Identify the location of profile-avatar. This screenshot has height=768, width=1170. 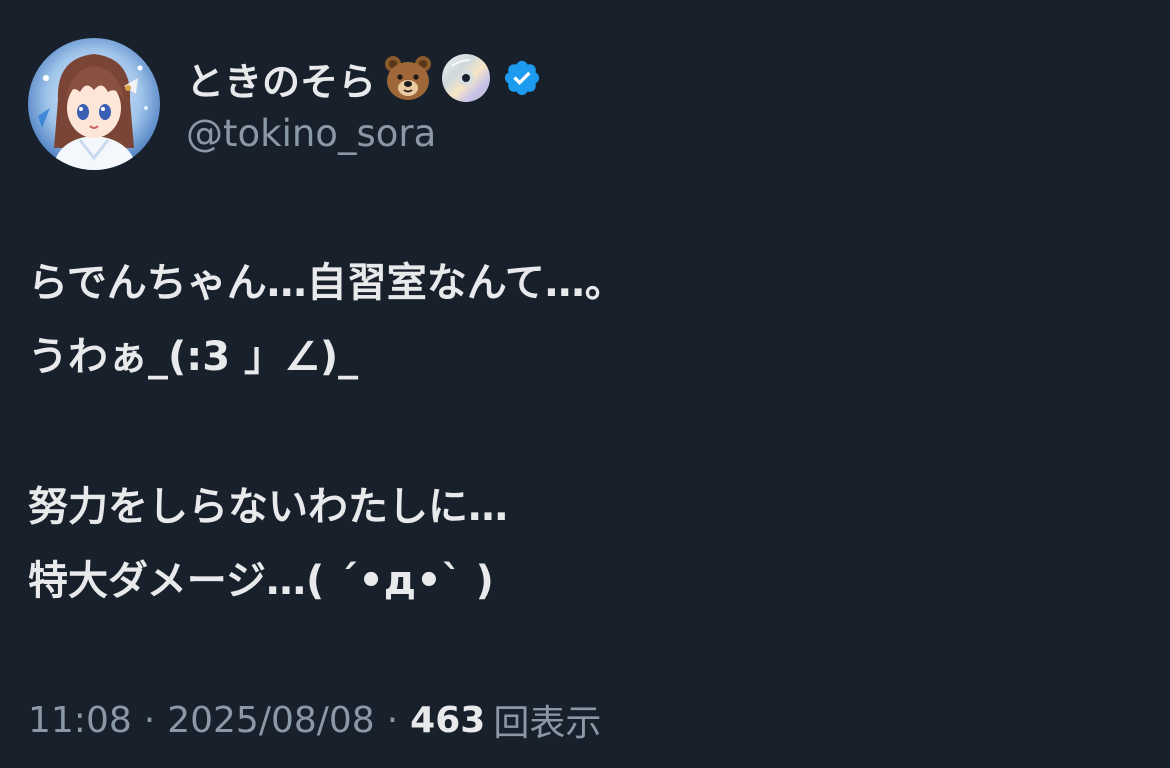
(94, 104).